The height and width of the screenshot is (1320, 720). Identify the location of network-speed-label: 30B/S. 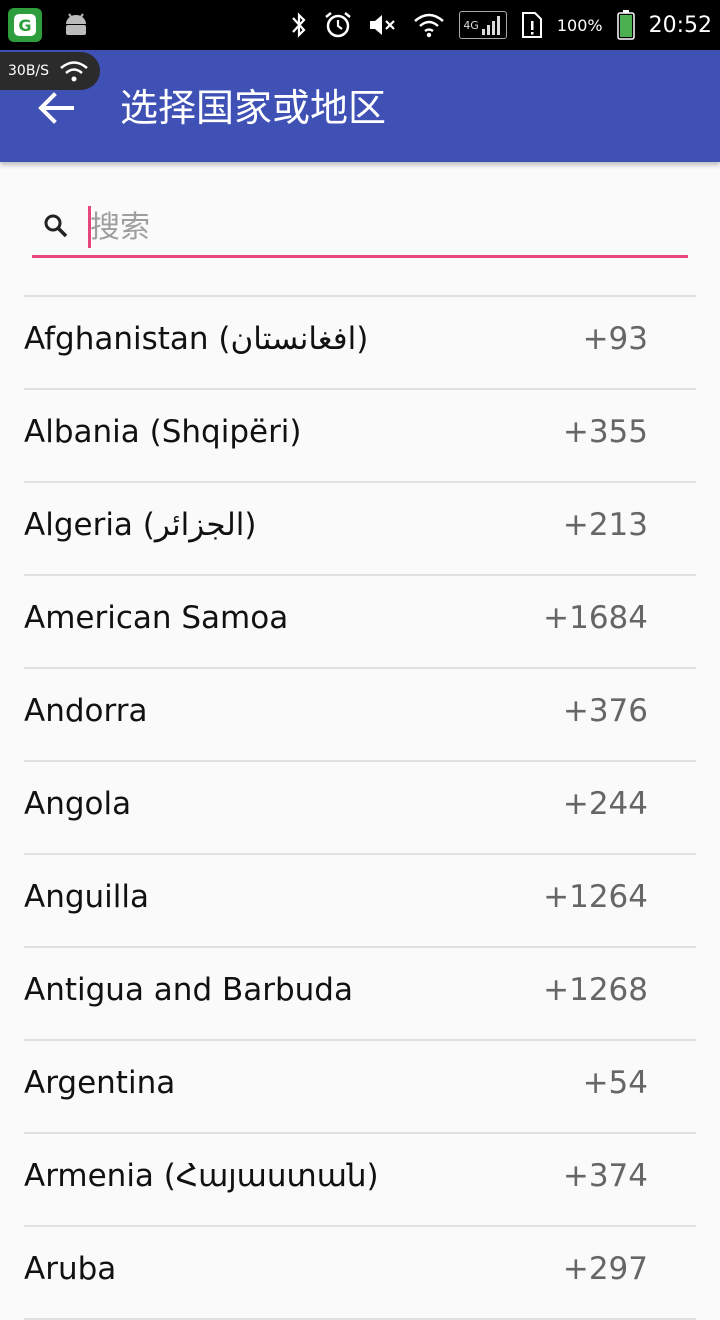
(29, 71).